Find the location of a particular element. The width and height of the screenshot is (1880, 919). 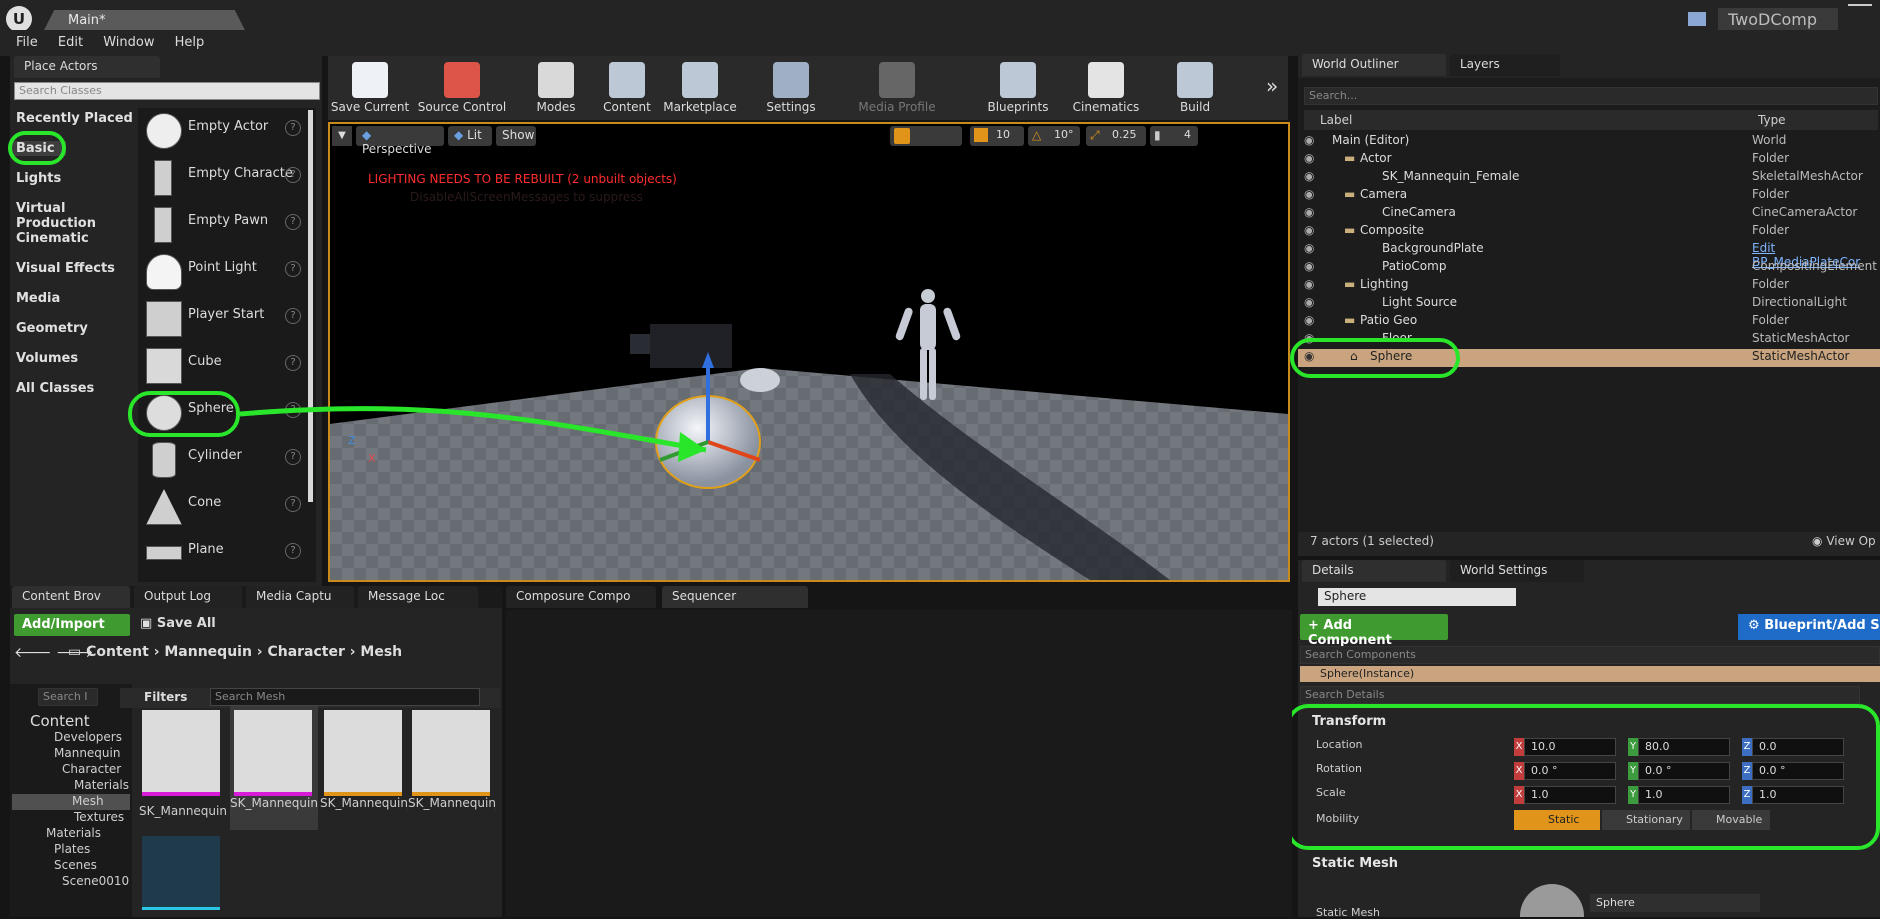

outliner-row: ◉ ▬ Camera Folder is located at coordinates (1589, 196).